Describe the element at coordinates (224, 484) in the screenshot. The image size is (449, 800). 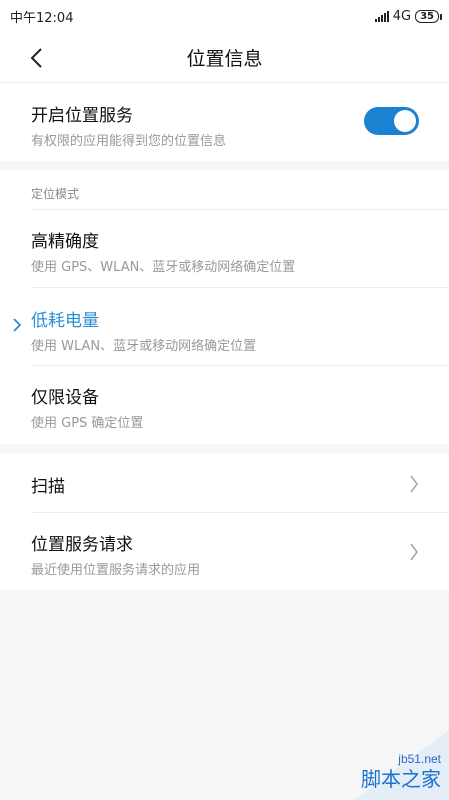
I see `scan-row: 扫描` at that location.